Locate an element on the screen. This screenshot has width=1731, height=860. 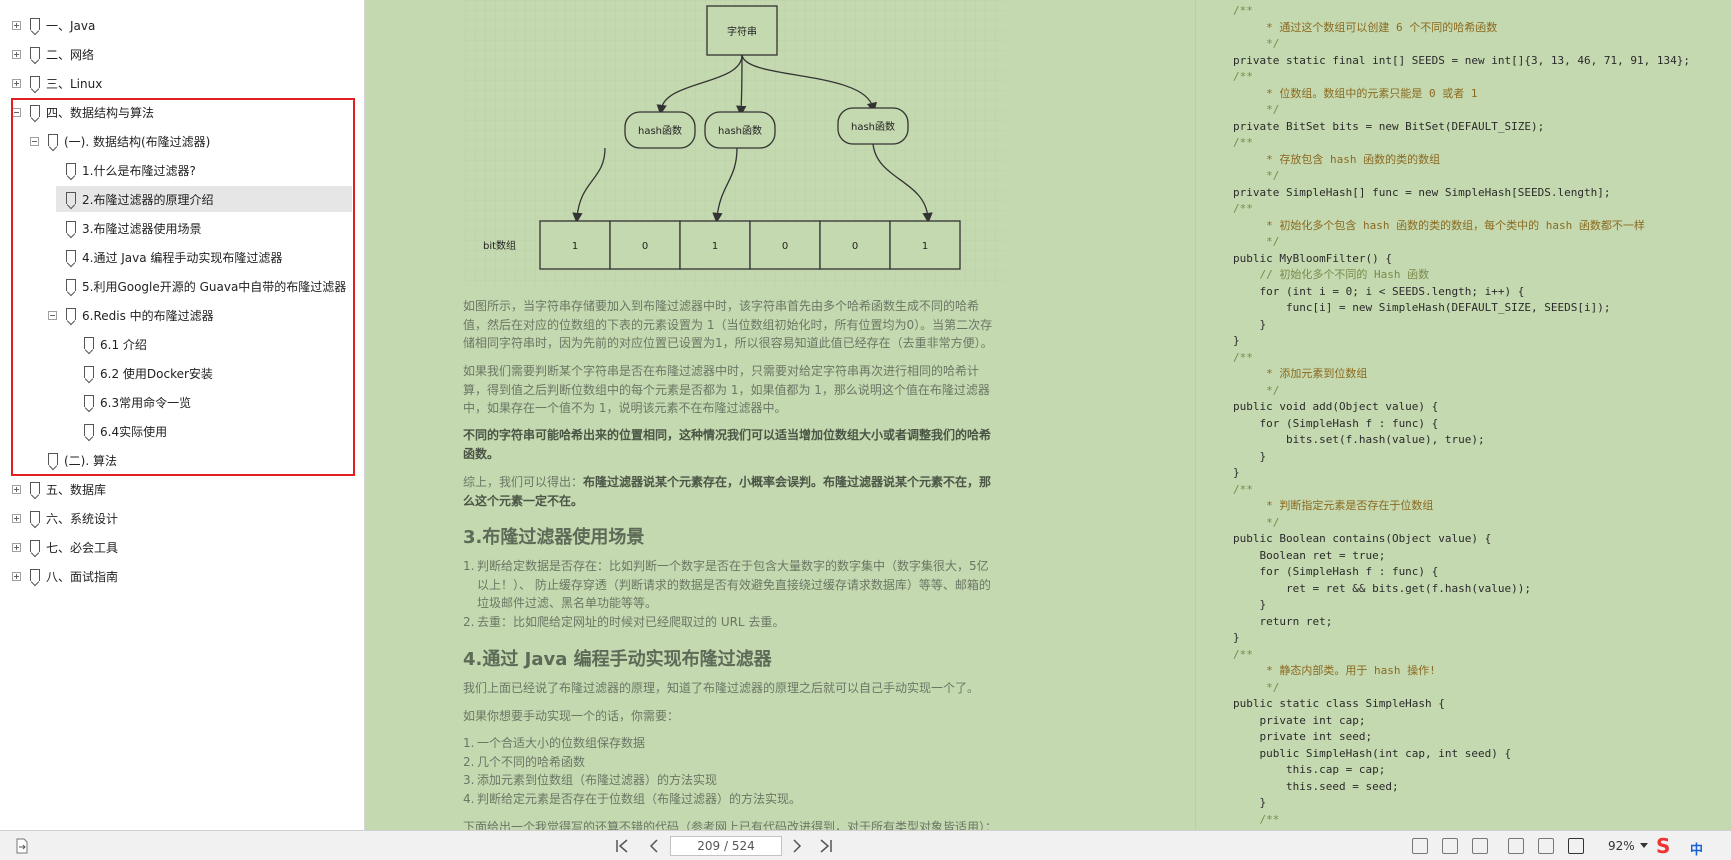
ime-mode-indicator: 中 is located at coordinates (1696, 848).